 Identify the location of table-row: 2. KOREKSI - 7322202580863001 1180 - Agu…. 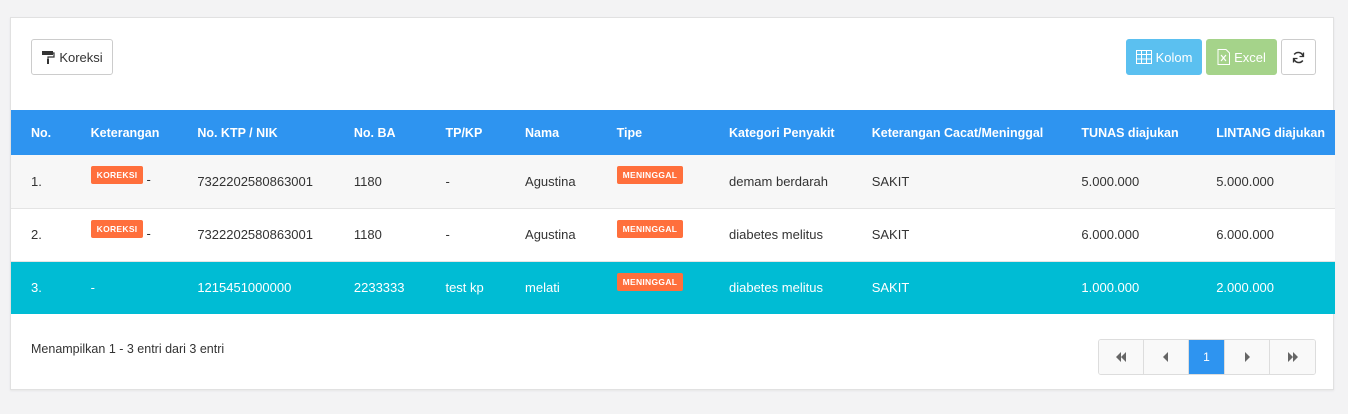
(673, 234).